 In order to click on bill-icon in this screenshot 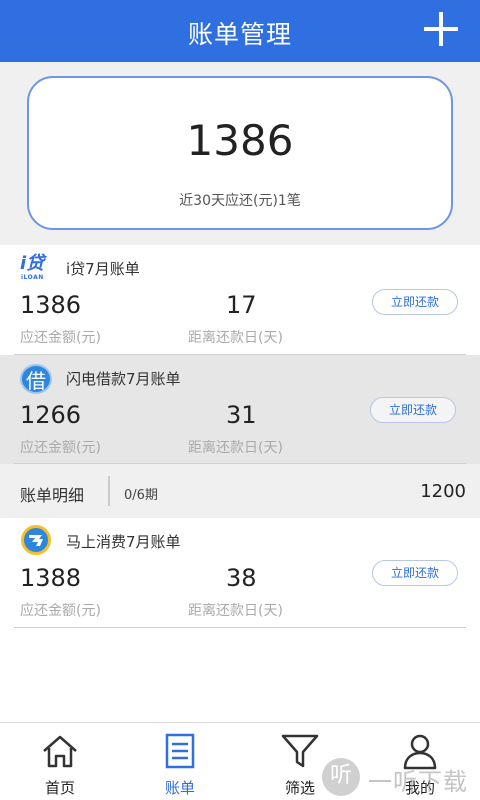, I will do `click(180, 751)`.